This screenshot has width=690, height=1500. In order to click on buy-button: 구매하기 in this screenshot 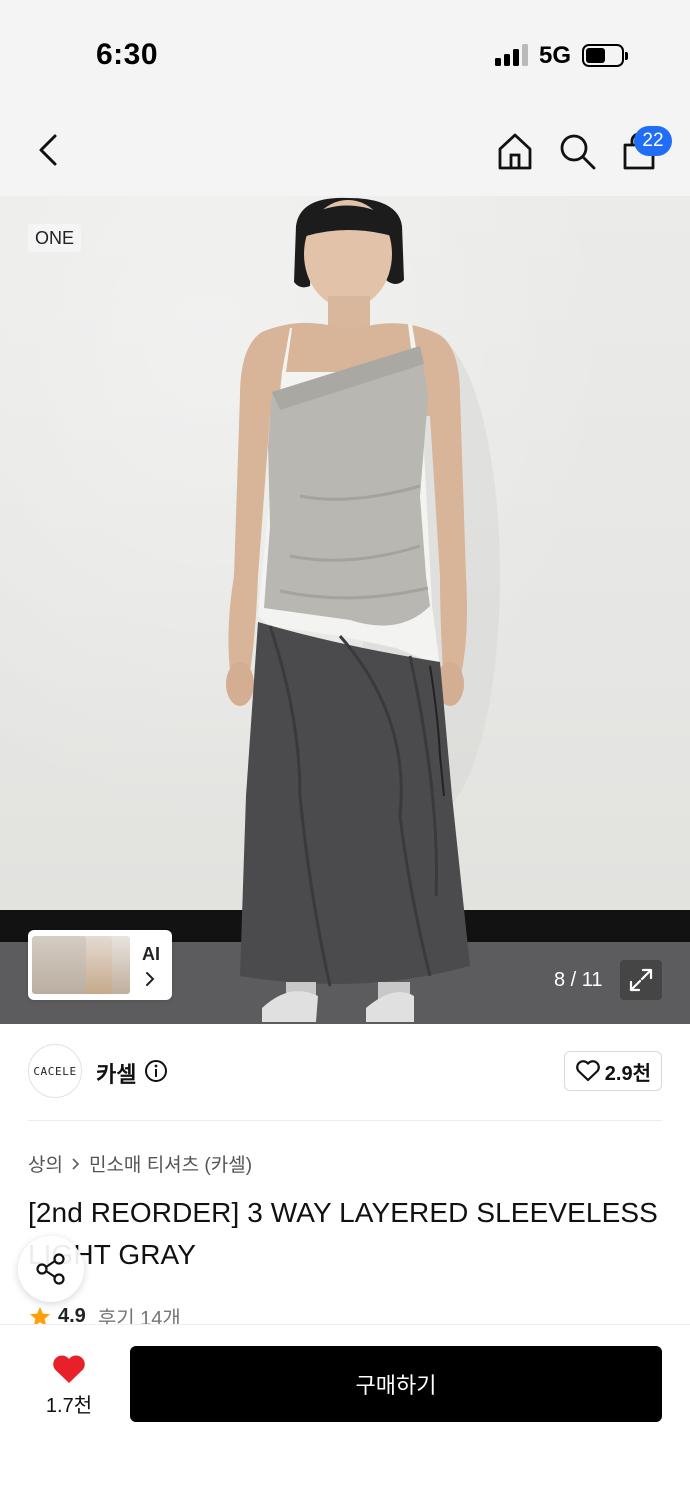, I will do `click(396, 1384)`.